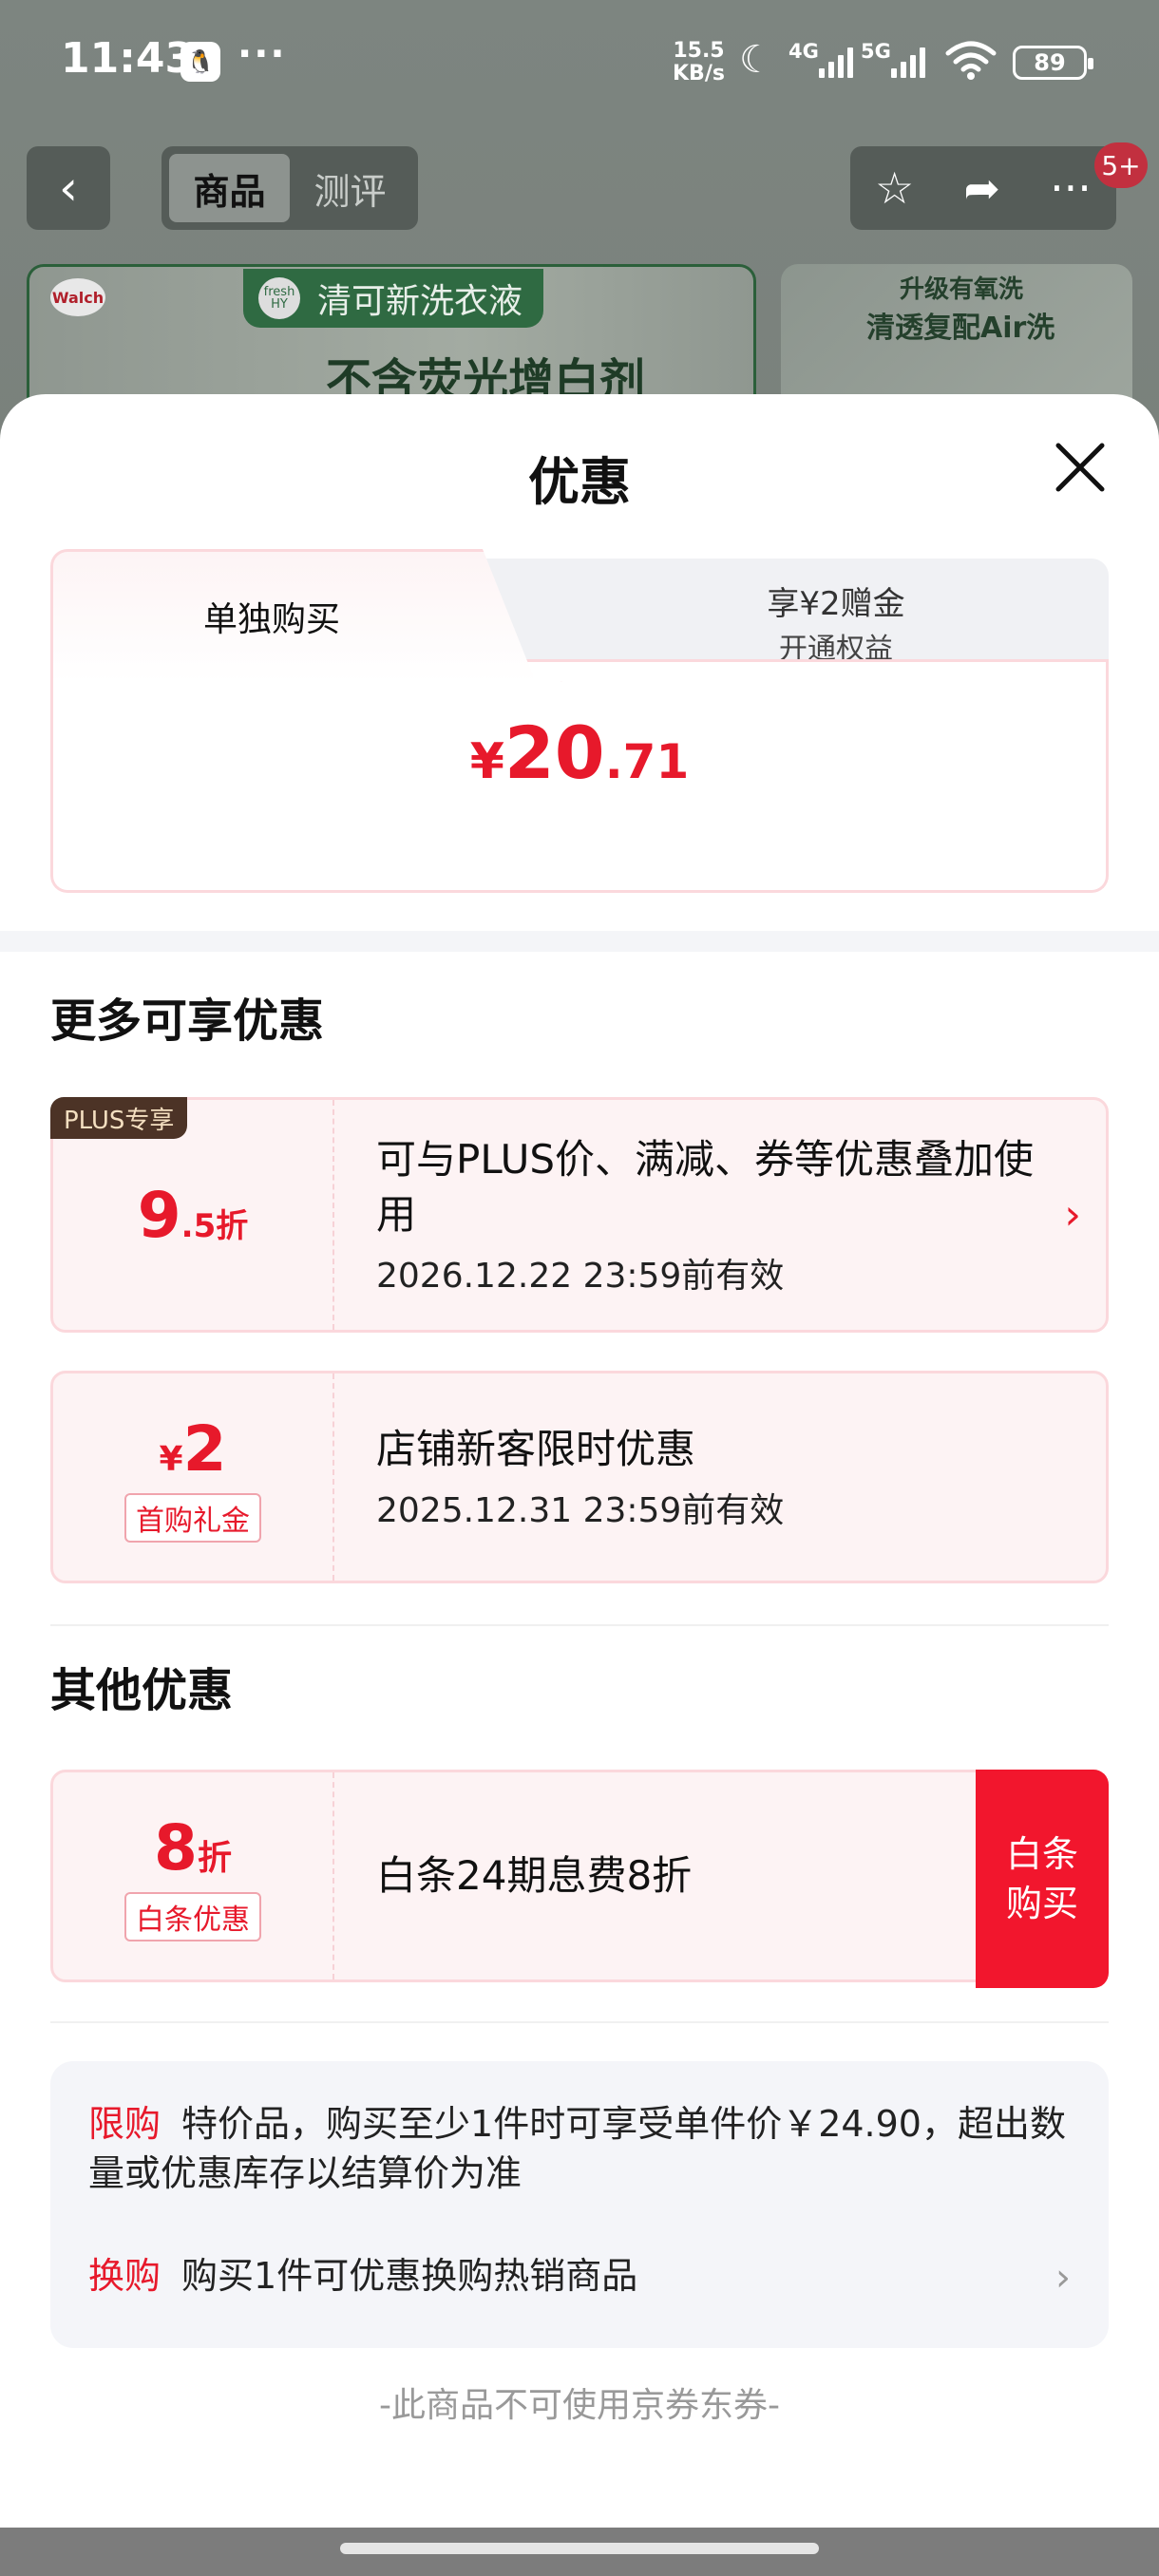 Image resolution: width=1159 pixels, height=2576 pixels. What do you see at coordinates (580, 1510) in the screenshot?
I see `coupon-validity: 2025.12.31 23:59前有效` at bounding box center [580, 1510].